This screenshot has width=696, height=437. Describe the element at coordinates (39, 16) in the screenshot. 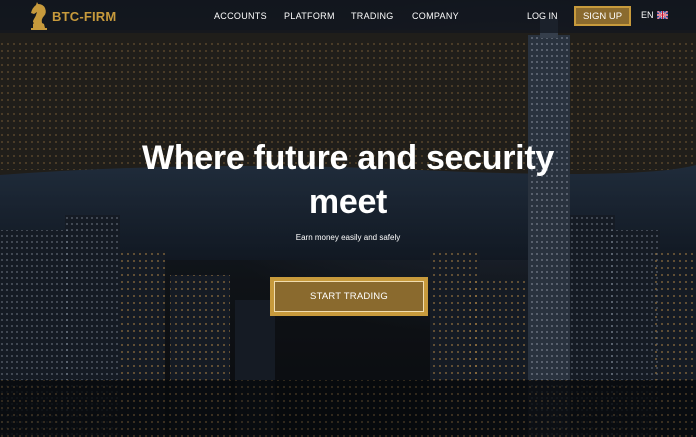

I see `chess-knight-icon` at that location.